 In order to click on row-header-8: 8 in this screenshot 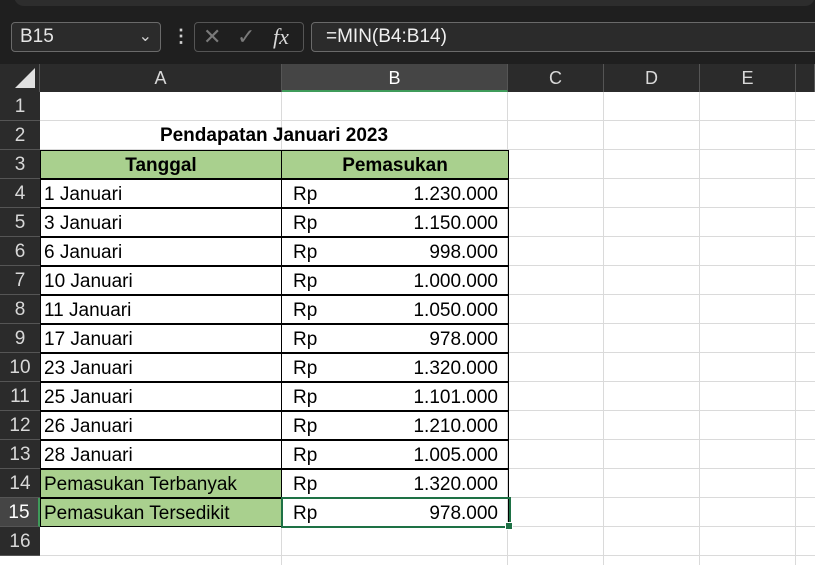, I will do `click(20, 309)`.